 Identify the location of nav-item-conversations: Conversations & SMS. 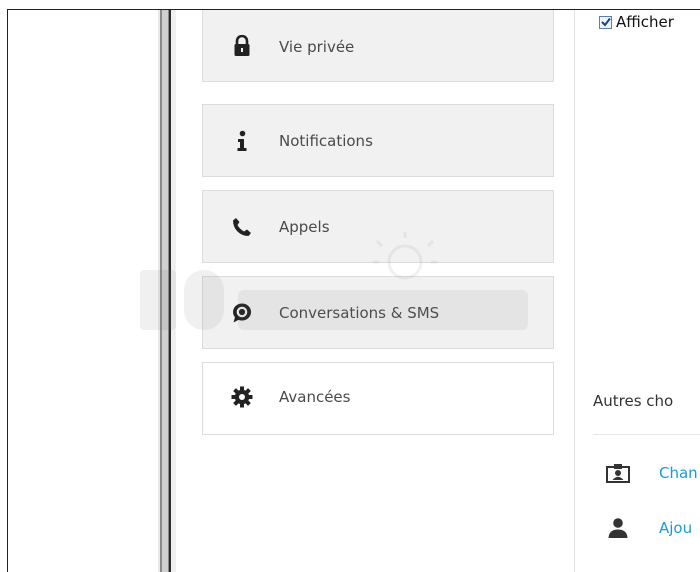
(378, 312).